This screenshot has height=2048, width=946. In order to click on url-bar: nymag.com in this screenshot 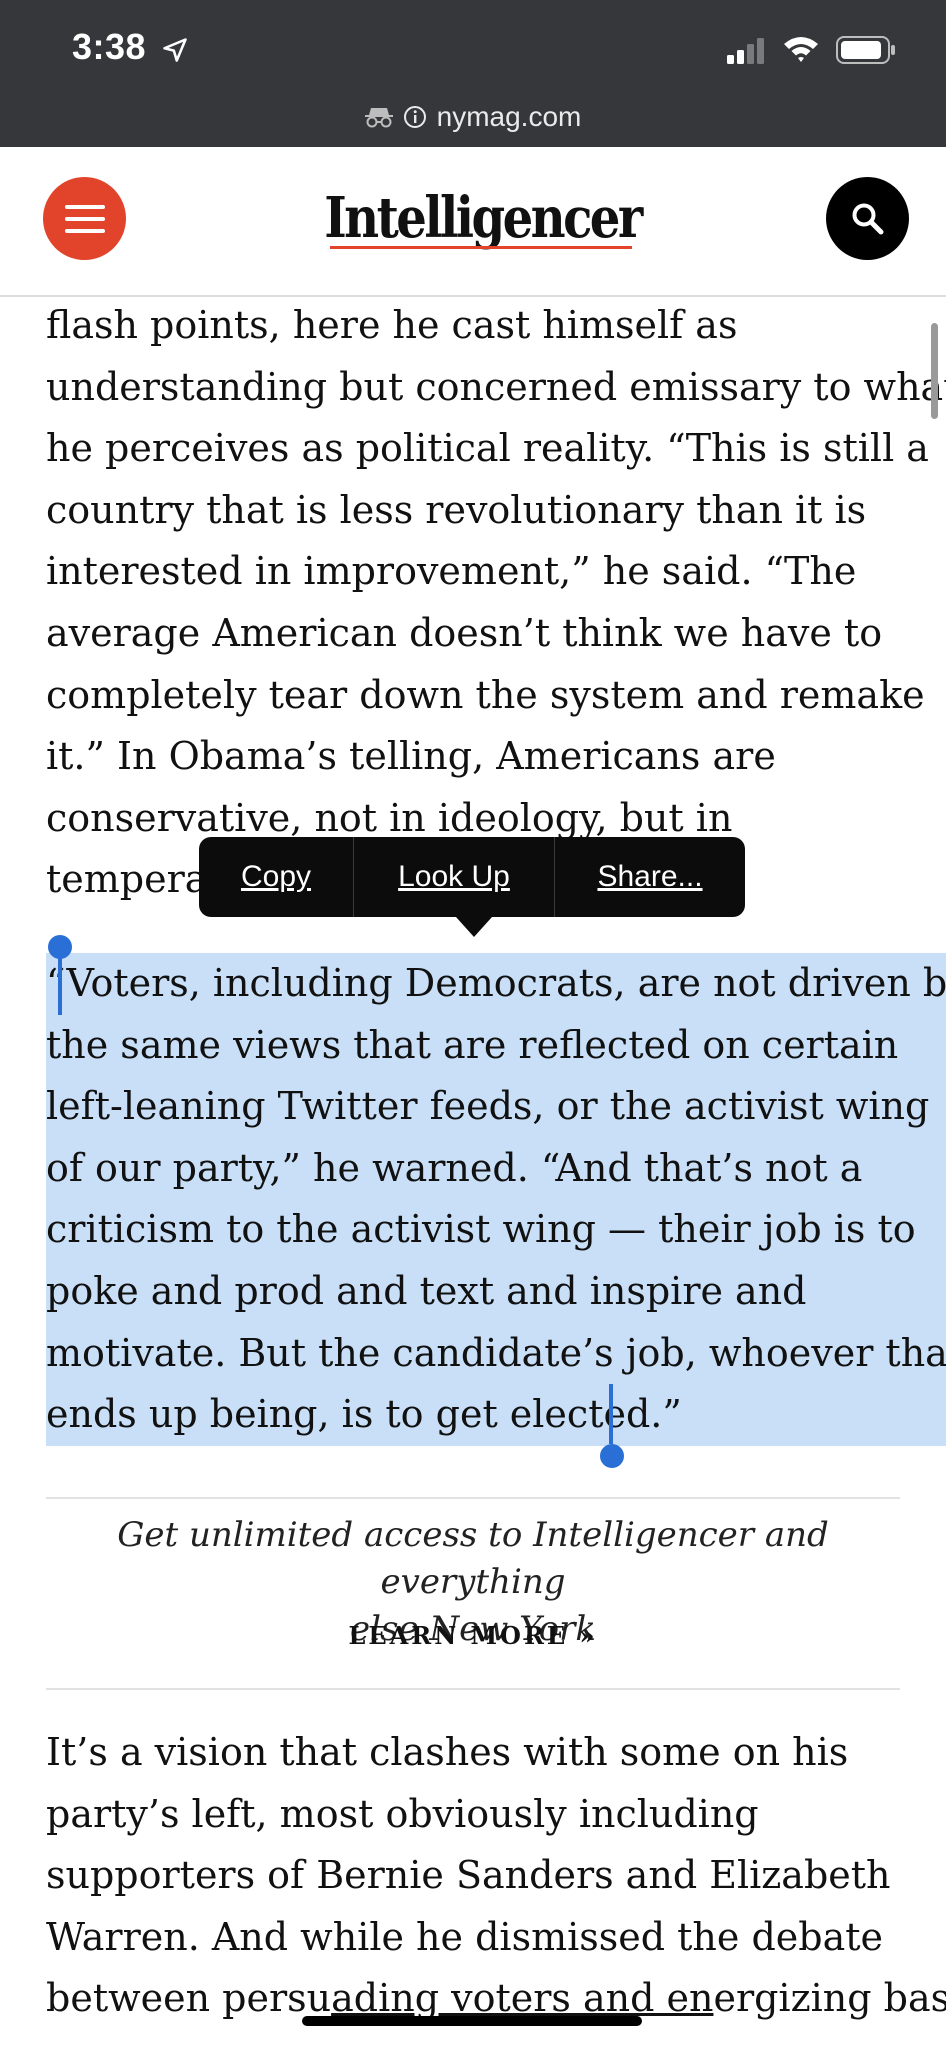, I will do `click(473, 117)`.